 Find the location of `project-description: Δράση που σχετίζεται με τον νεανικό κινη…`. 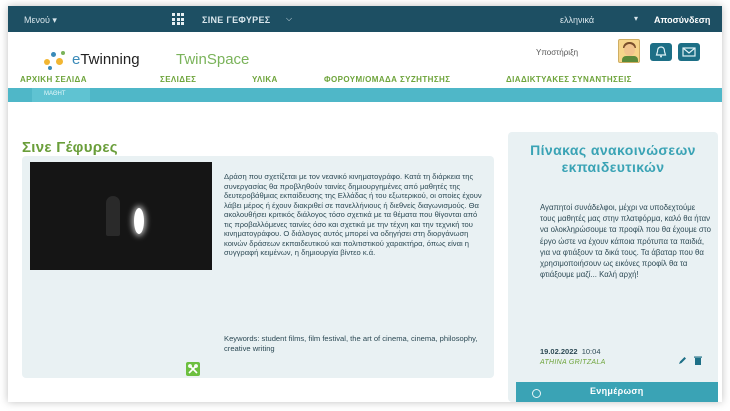

project-description: Δράση που σχετίζεται με τον νεανικό κινη… is located at coordinates (353, 214).